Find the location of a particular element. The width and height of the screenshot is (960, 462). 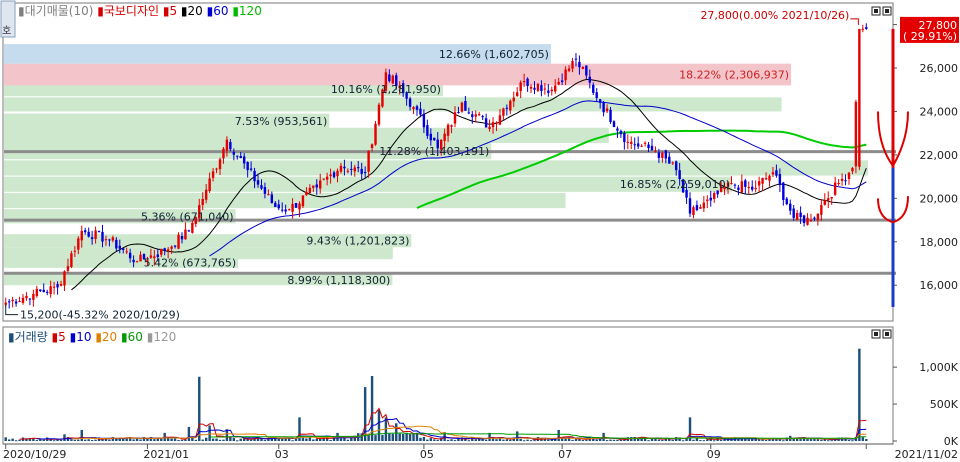

price-tick-label: 18,000 is located at coordinates (939, 242).